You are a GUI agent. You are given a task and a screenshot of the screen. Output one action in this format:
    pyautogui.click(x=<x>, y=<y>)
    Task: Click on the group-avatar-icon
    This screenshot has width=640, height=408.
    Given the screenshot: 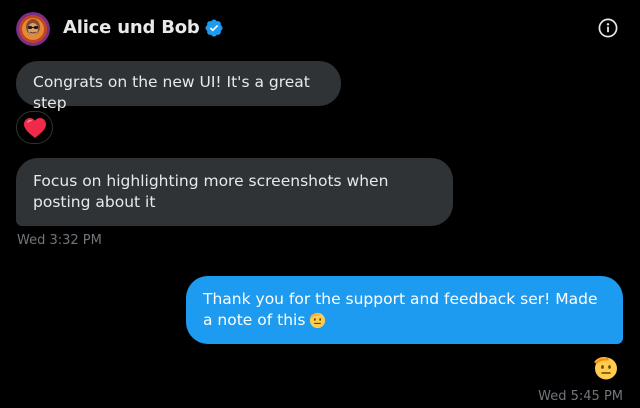 What is the action you would take?
    pyautogui.click(x=33, y=29)
    